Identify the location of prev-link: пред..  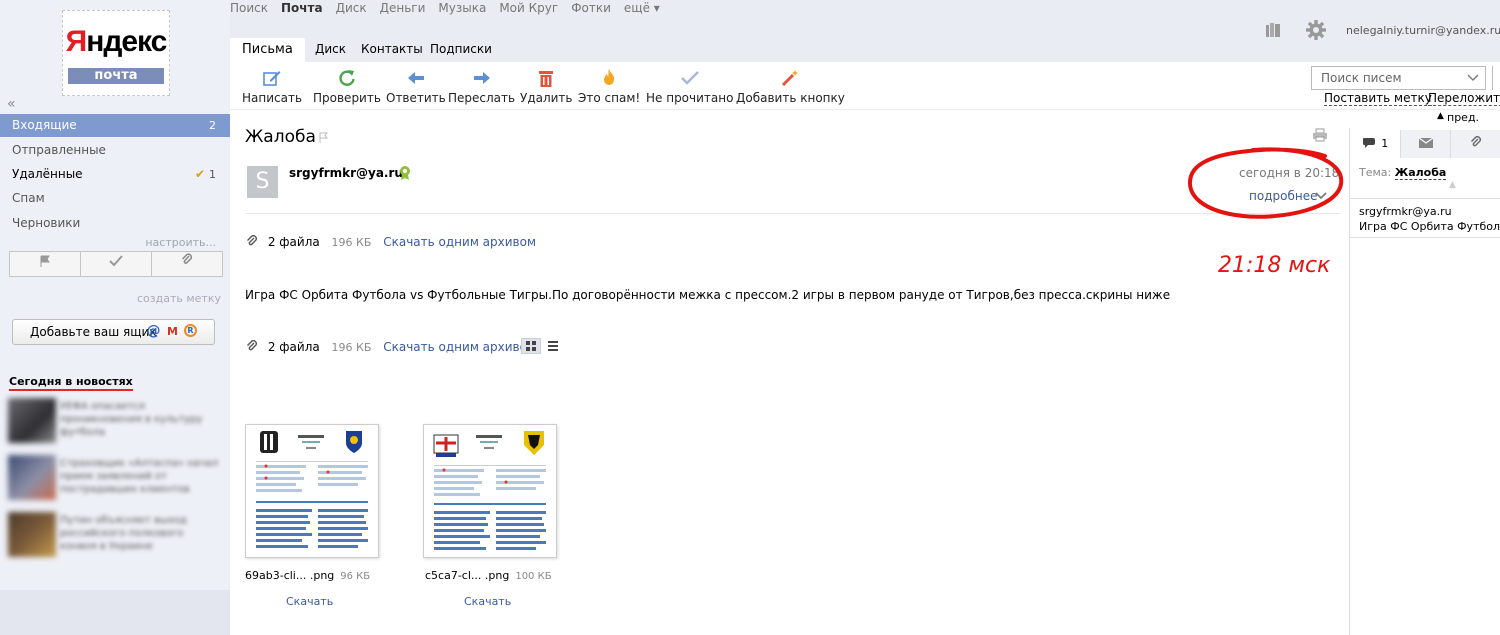
(1463, 117).